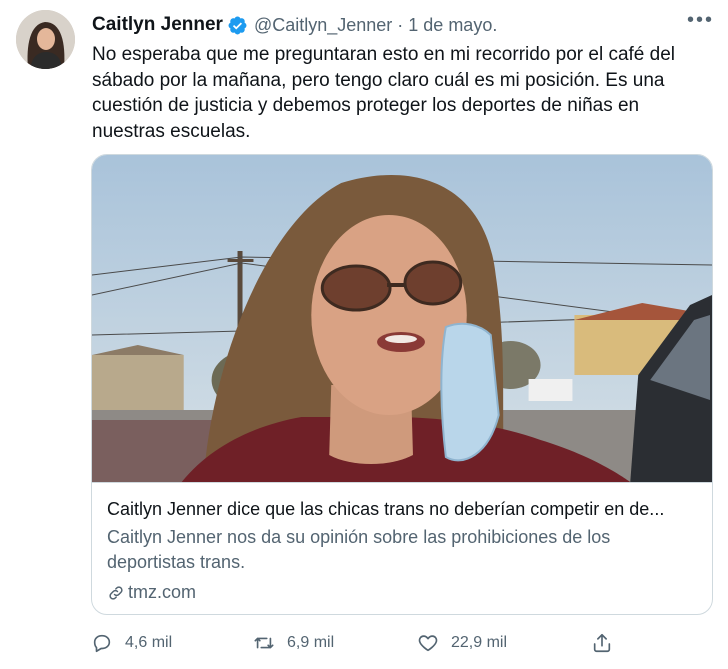 The height and width of the screenshot is (669, 728). I want to click on link-icon, so click(116, 592).